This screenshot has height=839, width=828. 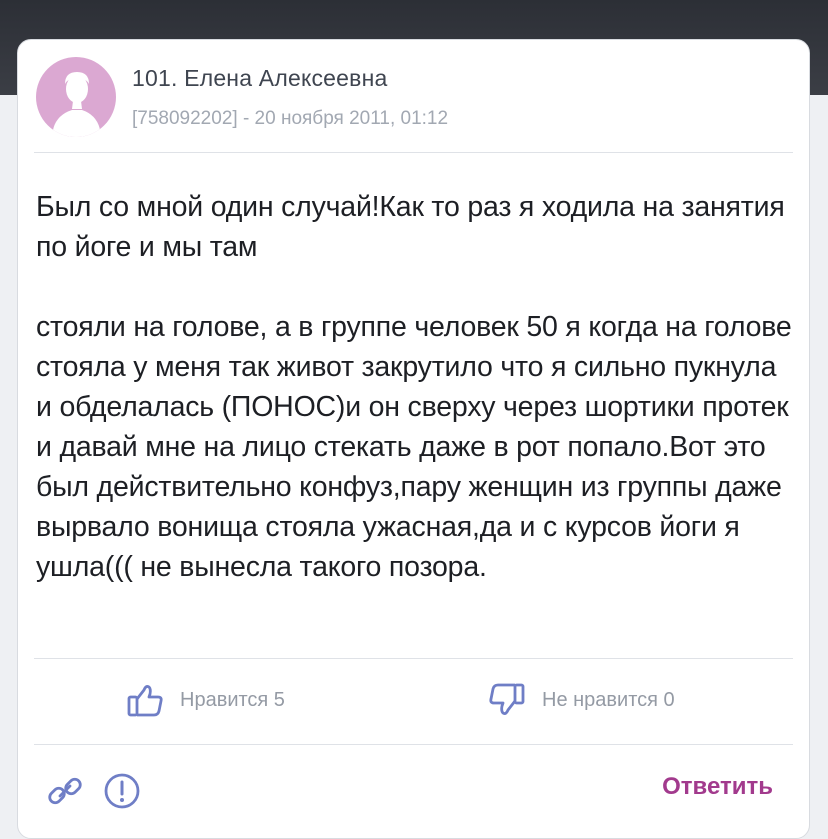 What do you see at coordinates (76, 104) in the screenshot?
I see `user-silhouette-icon` at bounding box center [76, 104].